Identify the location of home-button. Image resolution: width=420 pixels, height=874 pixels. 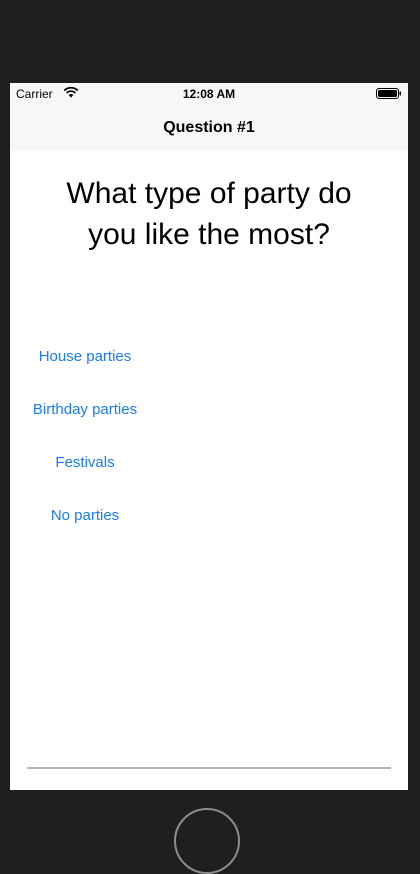
(207, 841).